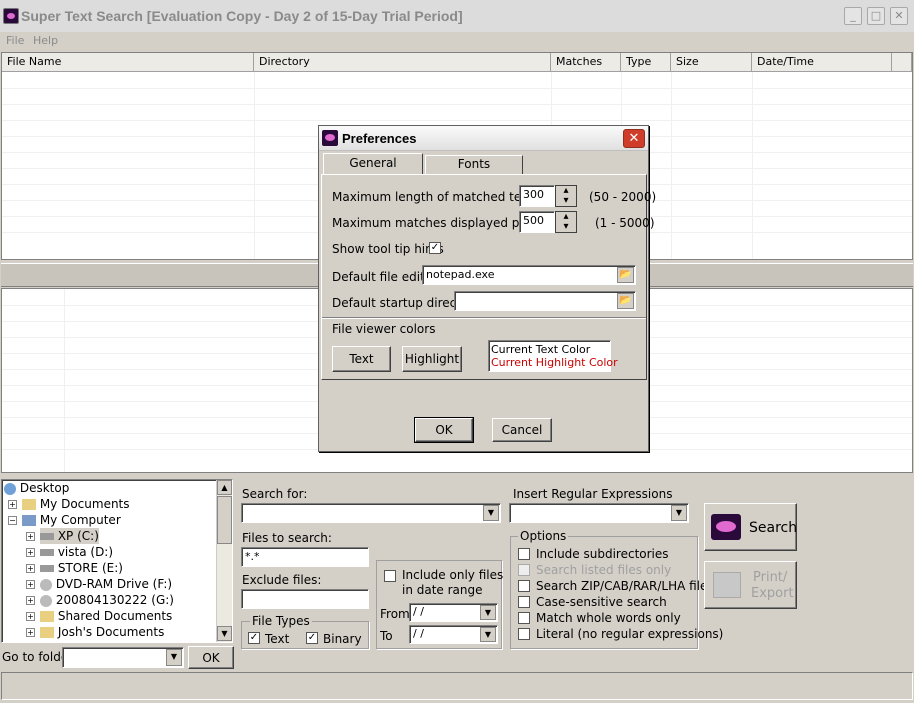 The image size is (914, 703). Describe the element at coordinates (12, 520) in the screenshot. I see `collapse-icon: −` at that location.